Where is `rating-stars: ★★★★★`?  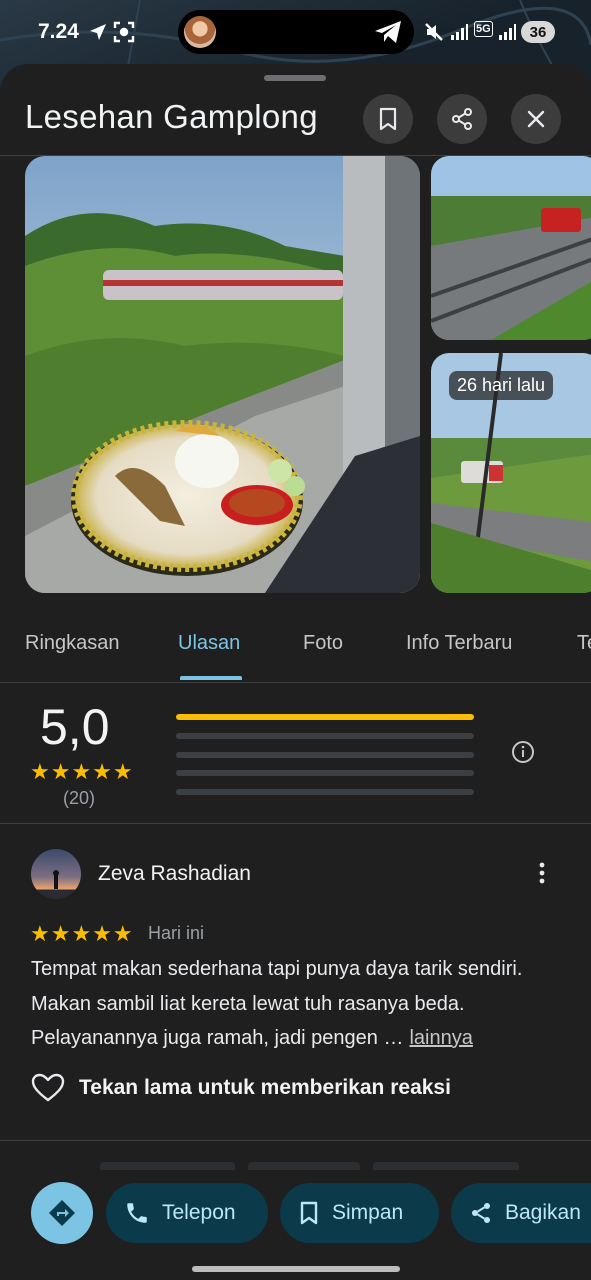 rating-stars: ★★★★★ is located at coordinates (82, 771).